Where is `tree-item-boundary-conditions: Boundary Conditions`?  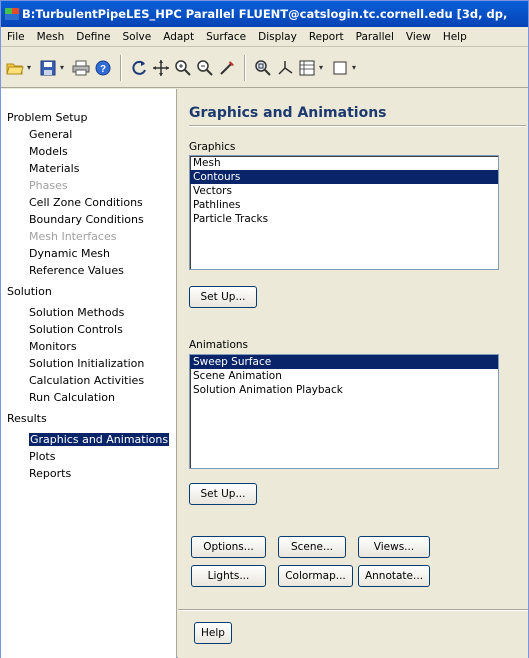 tree-item-boundary-conditions: Boundary Conditions is located at coordinates (88, 219).